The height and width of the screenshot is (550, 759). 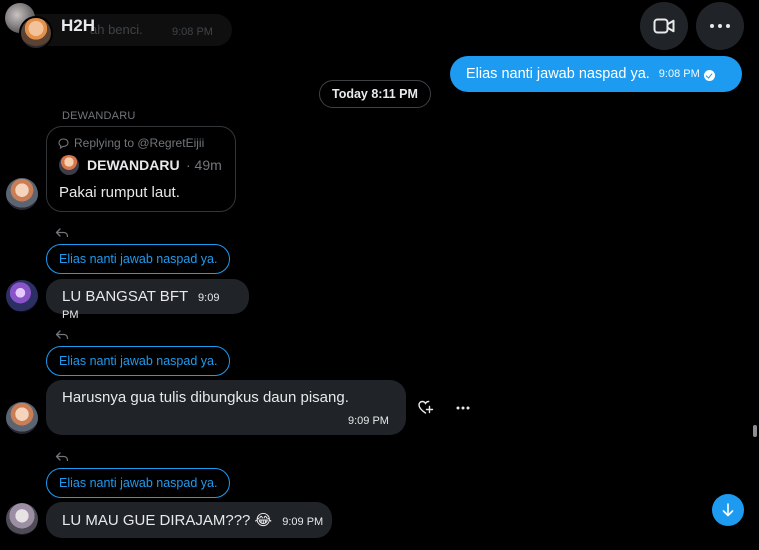 What do you see at coordinates (463, 408) in the screenshot?
I see `message-more-icon` at bounding box center [463, 408].